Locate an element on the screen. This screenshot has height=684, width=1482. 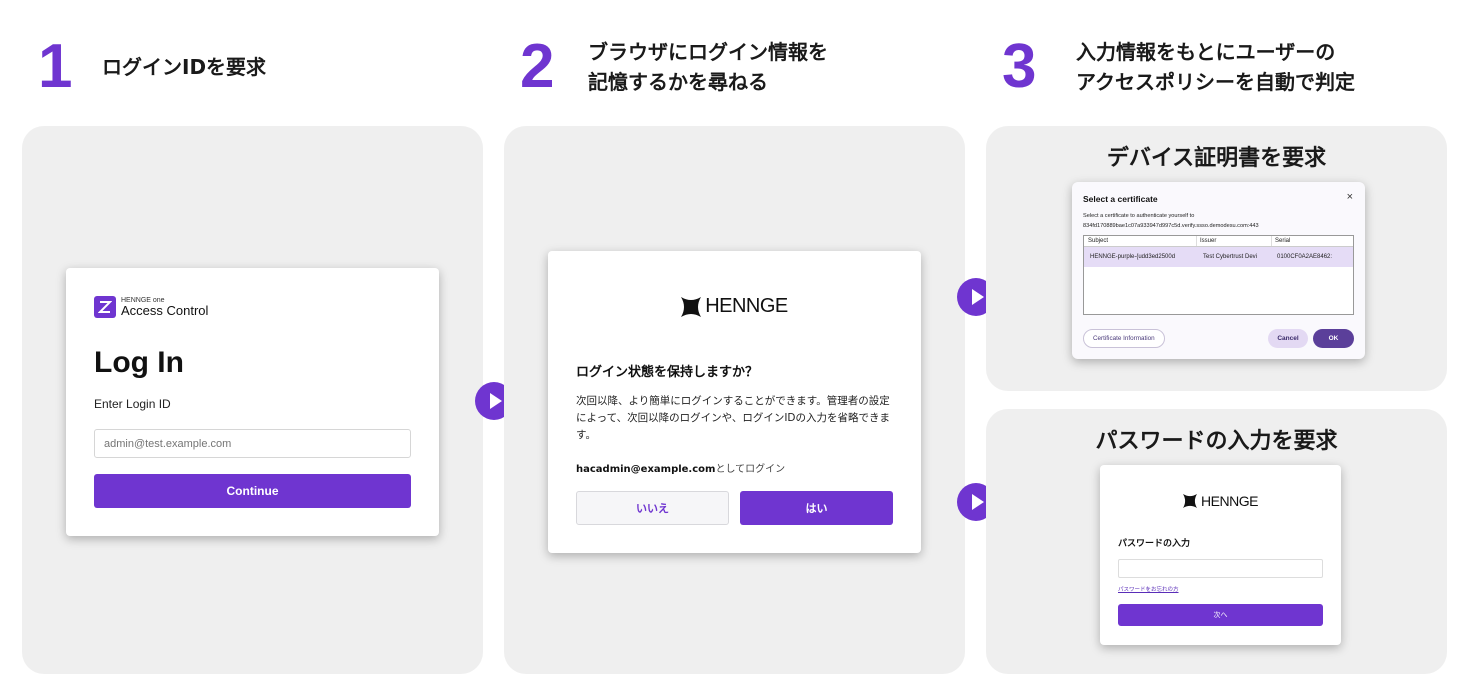
page-title: Log In is located at coordinates (139, 362).